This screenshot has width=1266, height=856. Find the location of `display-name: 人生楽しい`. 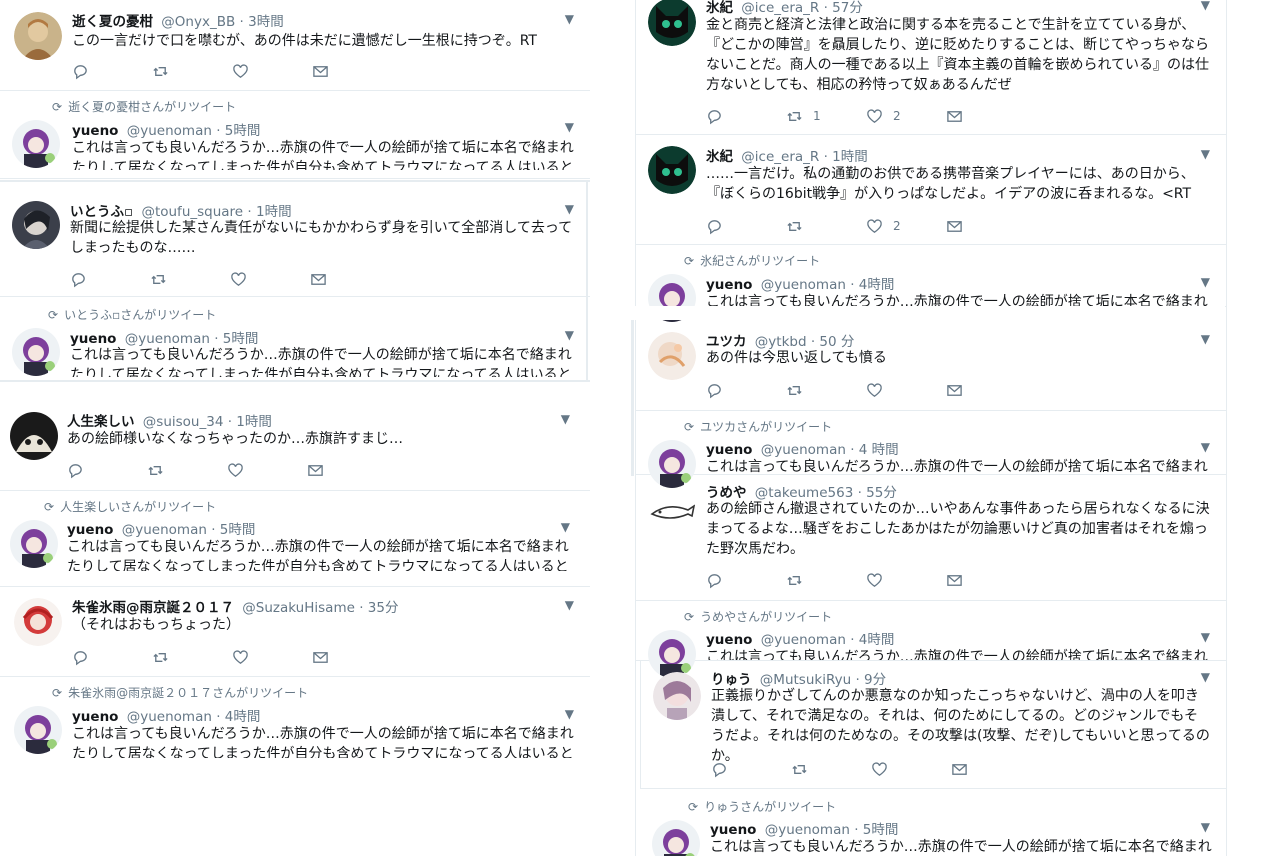

display-name: 人生楽しい is located at coordinates (101, 422).